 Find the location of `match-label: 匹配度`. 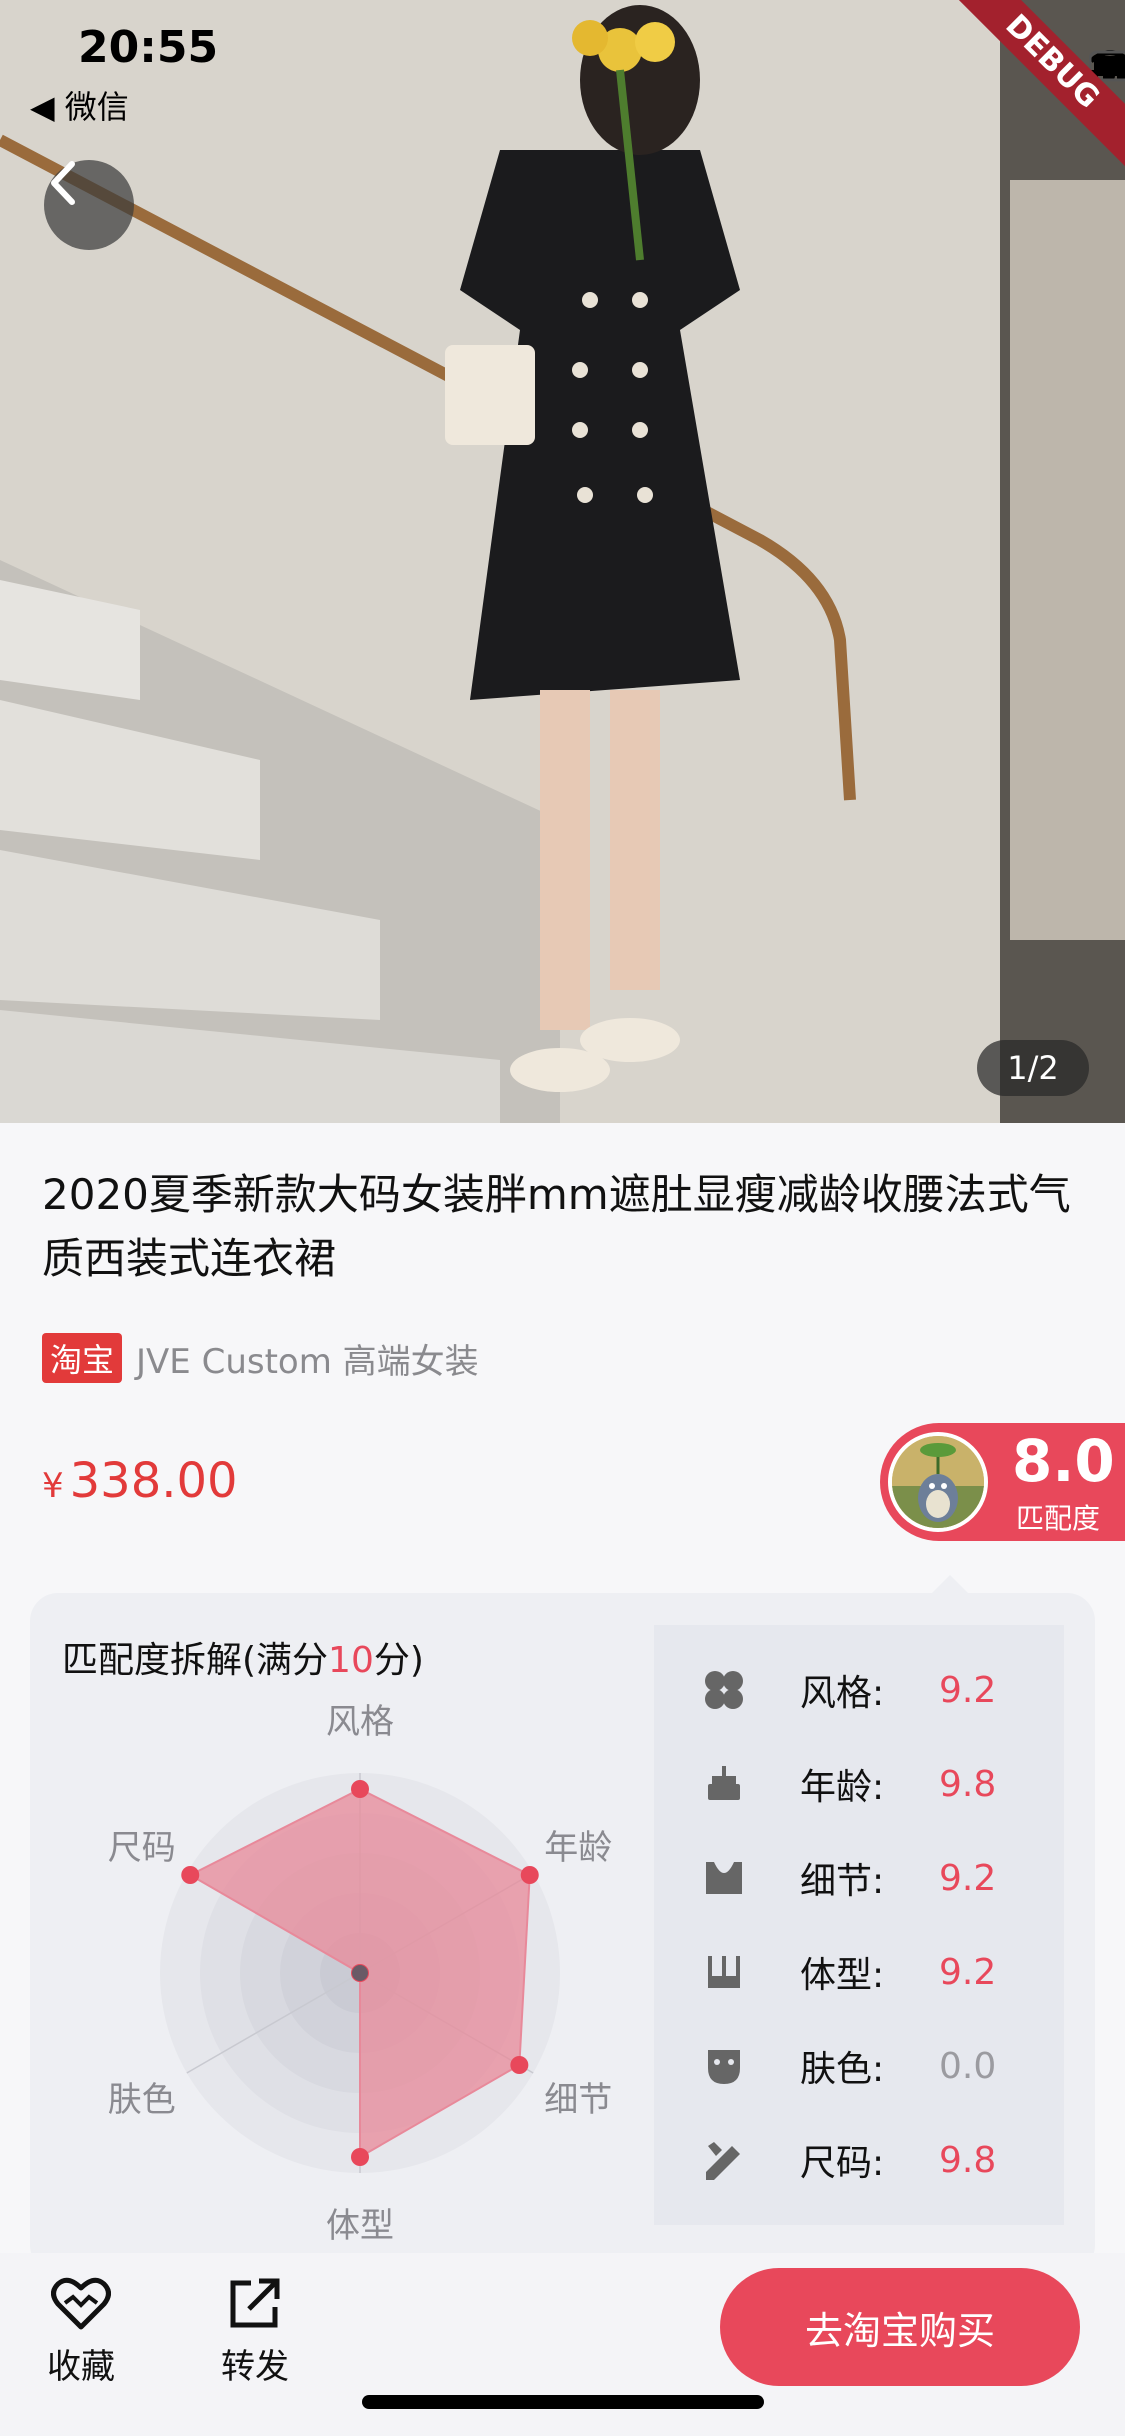

match-label: 匹配度 is located at coordinates (1058, 1518).